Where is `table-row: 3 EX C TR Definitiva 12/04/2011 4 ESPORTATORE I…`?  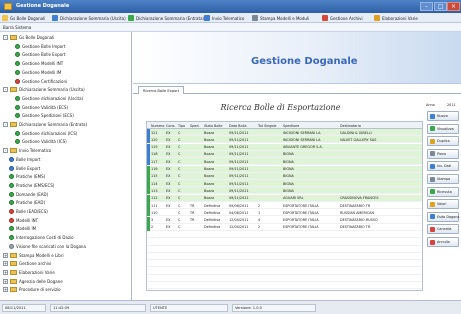
table-row: 3 EX C TR Definitiva 12/04/2011 4 ESPORTATORE I… is located at coordinates (284, 220).